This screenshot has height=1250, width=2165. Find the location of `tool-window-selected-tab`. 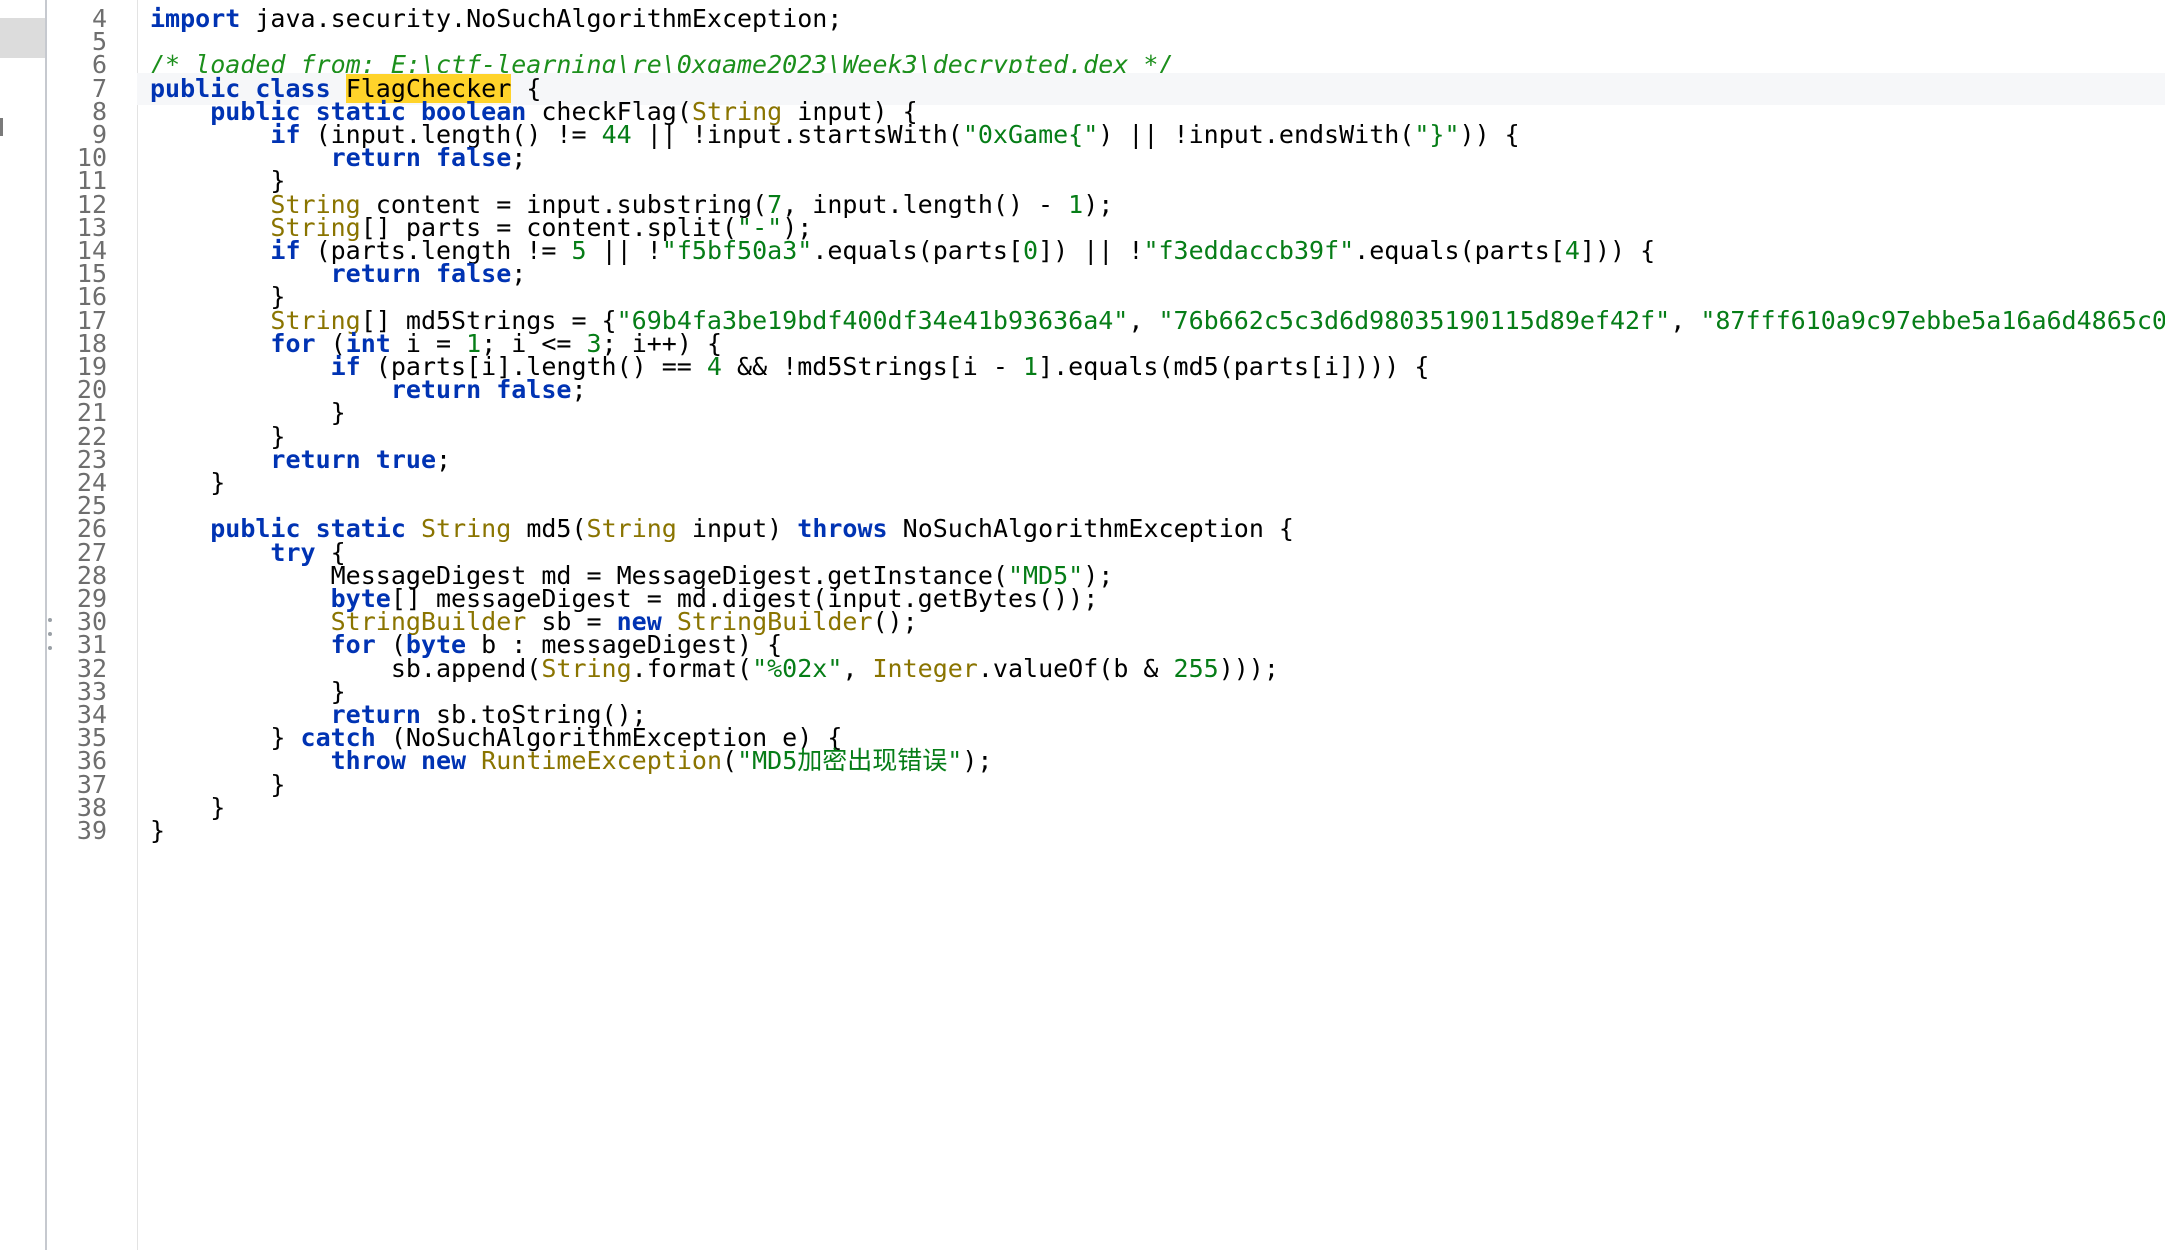

tool-window-selected-tab is located at coordinates (22, 38).